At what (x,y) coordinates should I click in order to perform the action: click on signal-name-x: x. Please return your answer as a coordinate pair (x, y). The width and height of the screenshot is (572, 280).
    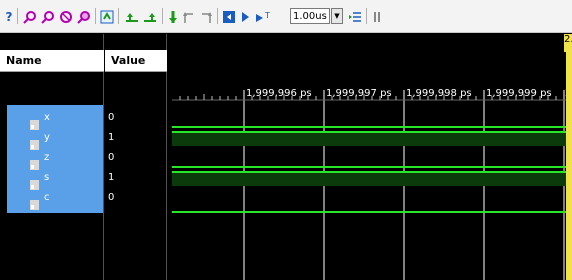
    Looking at the image, I should click on (47, 118).